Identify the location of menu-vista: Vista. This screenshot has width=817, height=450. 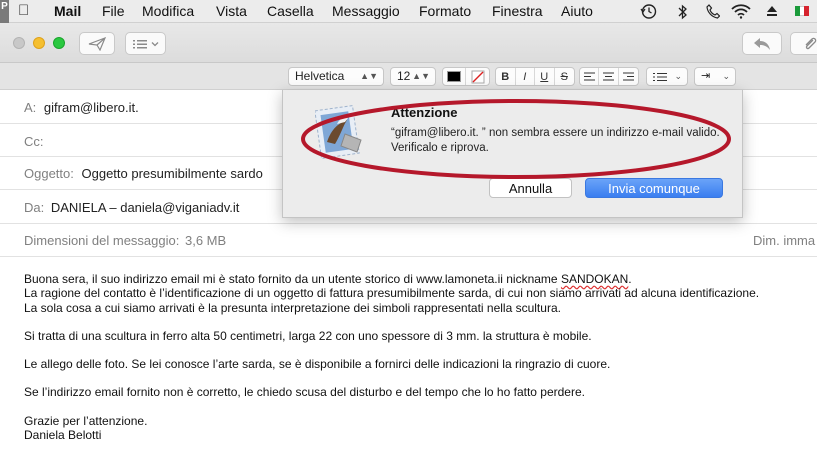
(231, 11).